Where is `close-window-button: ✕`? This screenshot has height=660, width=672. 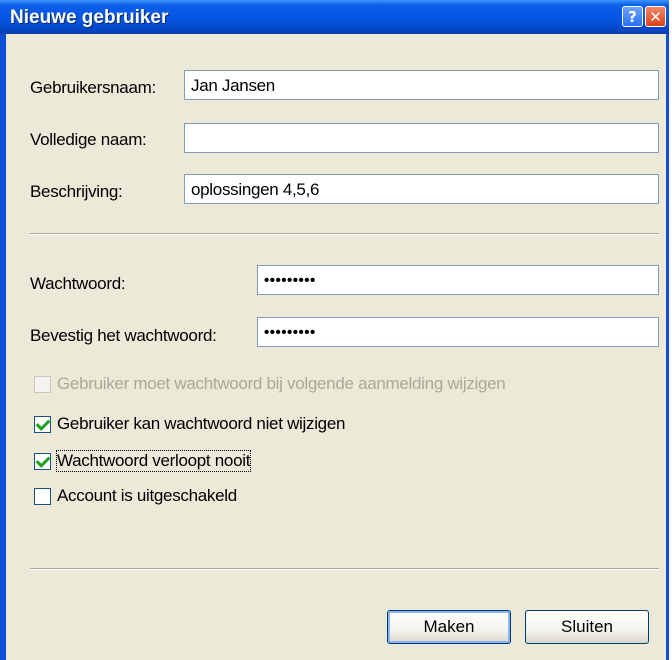
close-window-button: ✕ is located at coordinates (655, 16).